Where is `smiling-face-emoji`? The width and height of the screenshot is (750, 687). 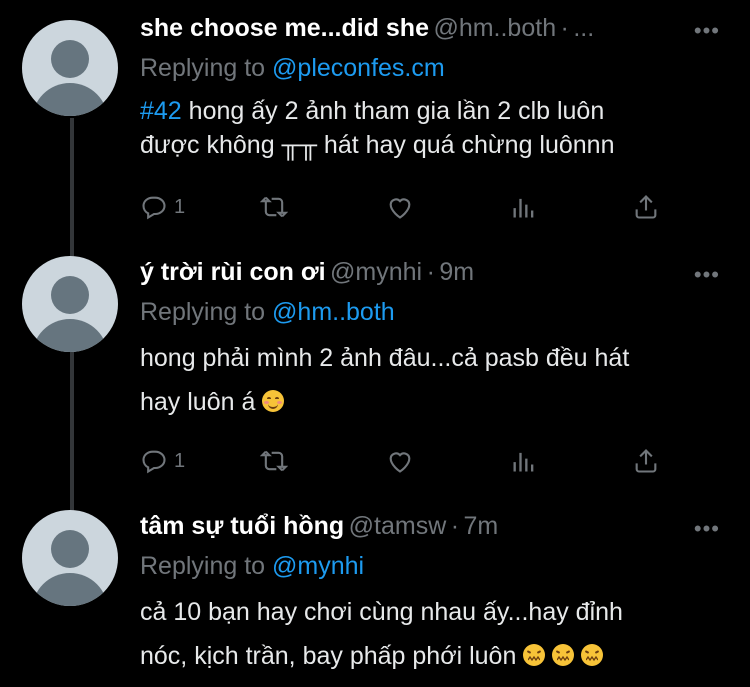
smiling-face-emoji is located at coordinates (273, 401).